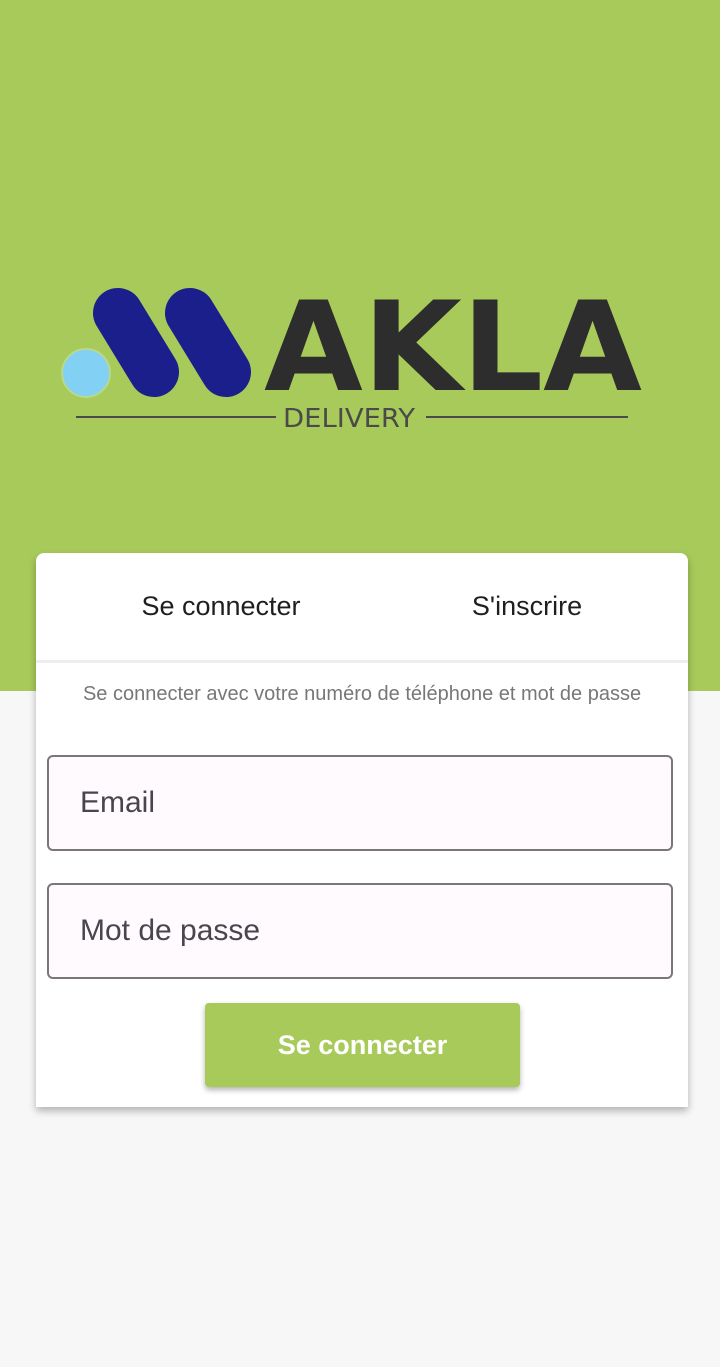 This screenshot has height=1367, width=720. What do you see at coordinates (527, 606) in the screenshot?
I see `tab-register: S'inscrire` at bounding box center [527, 606].